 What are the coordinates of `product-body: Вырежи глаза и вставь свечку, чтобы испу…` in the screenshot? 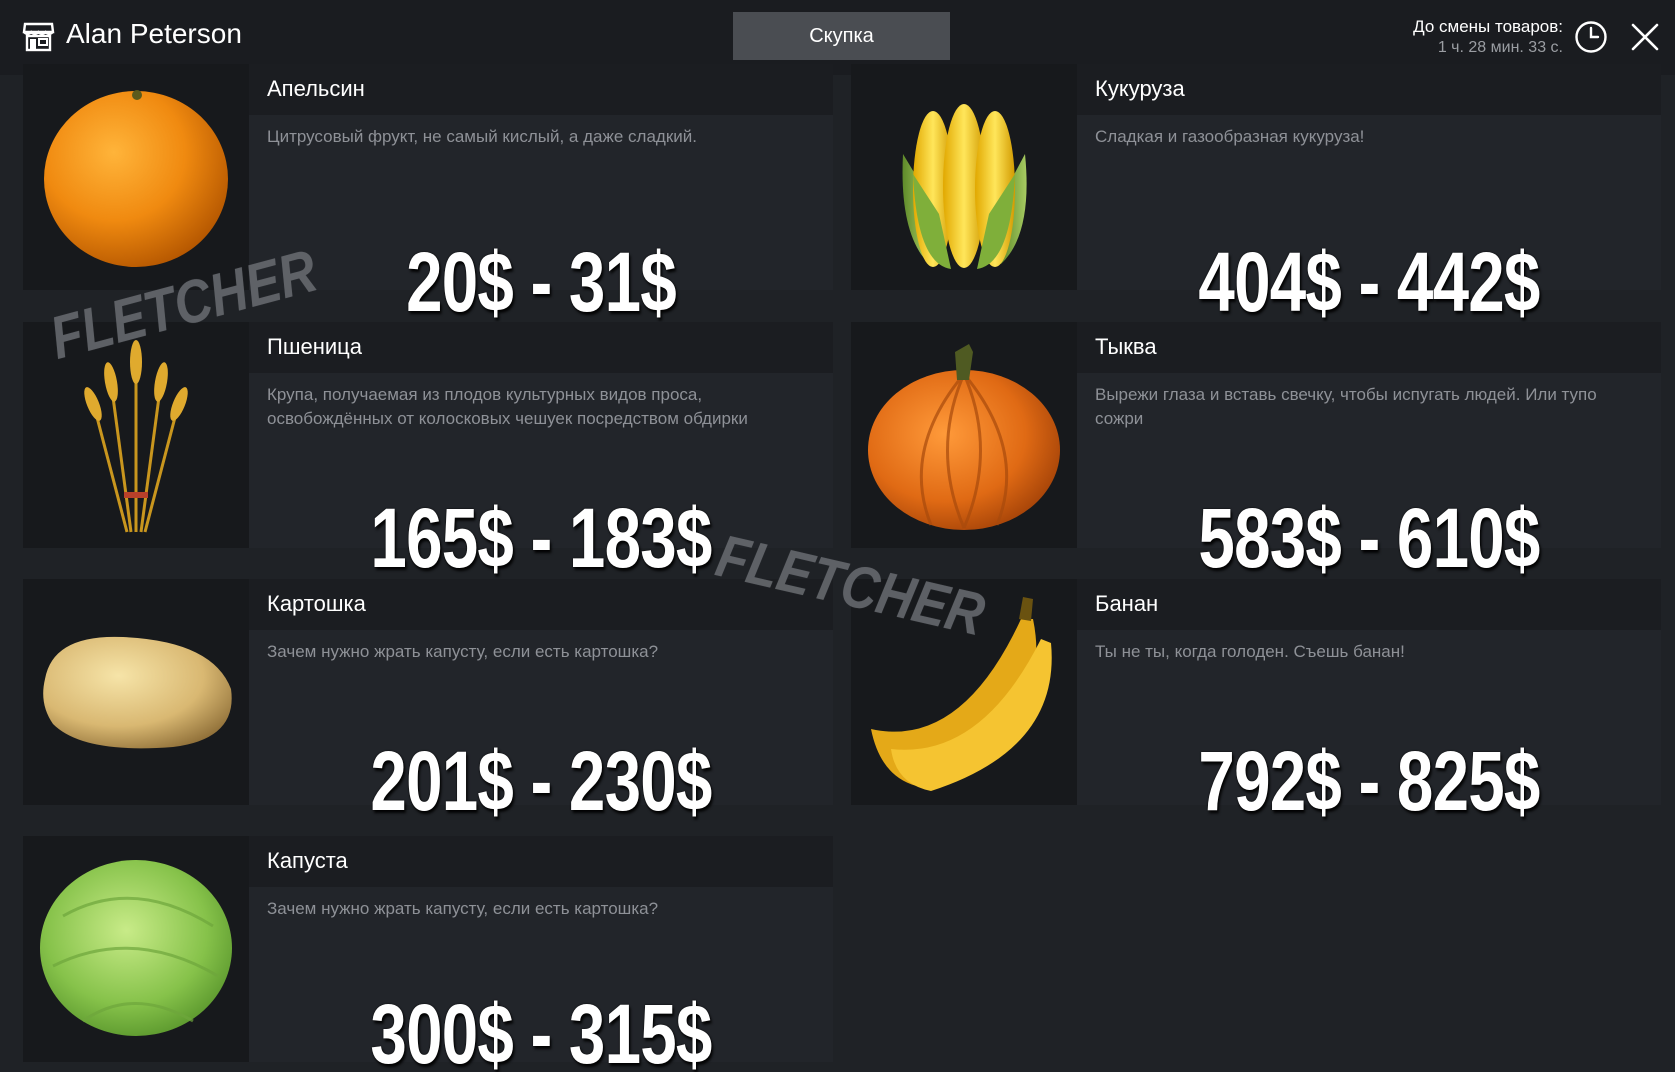 It's located at (1369, 476).